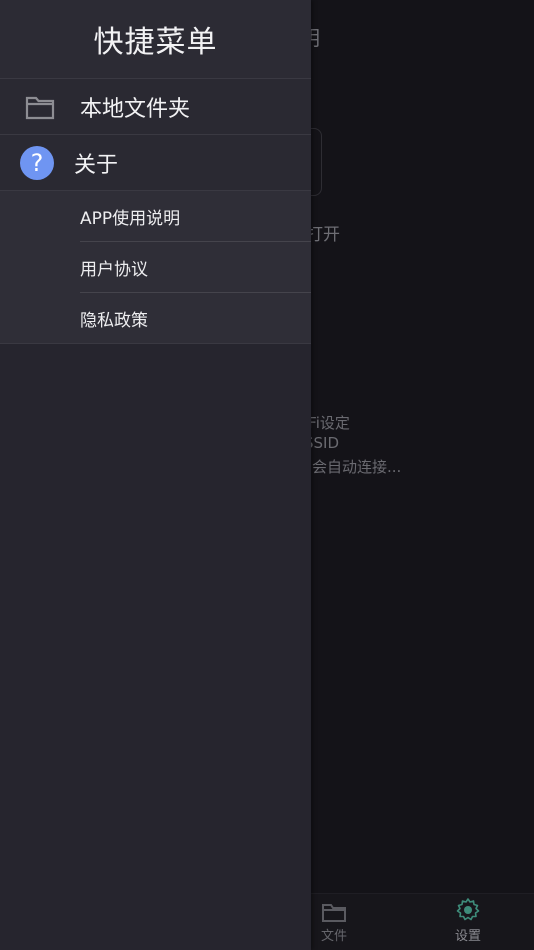 The width and height of the screenshot is (534, 950). Describe the element at coordinates (467, 936) in the screenshot. I see `tab-settings-label: 设置` at that location.